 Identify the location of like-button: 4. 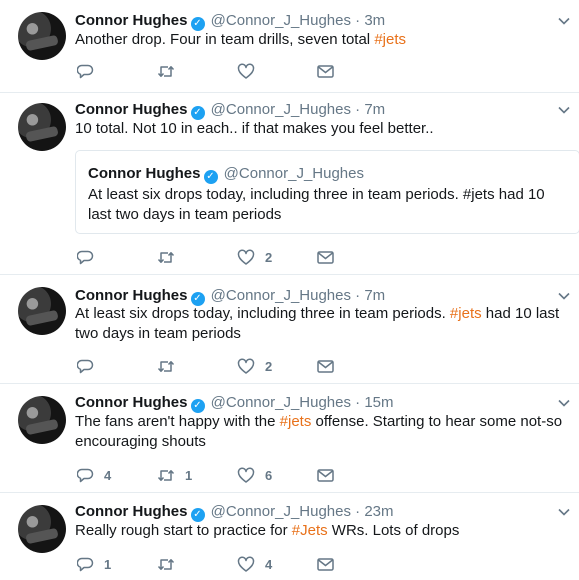
(254, 564).